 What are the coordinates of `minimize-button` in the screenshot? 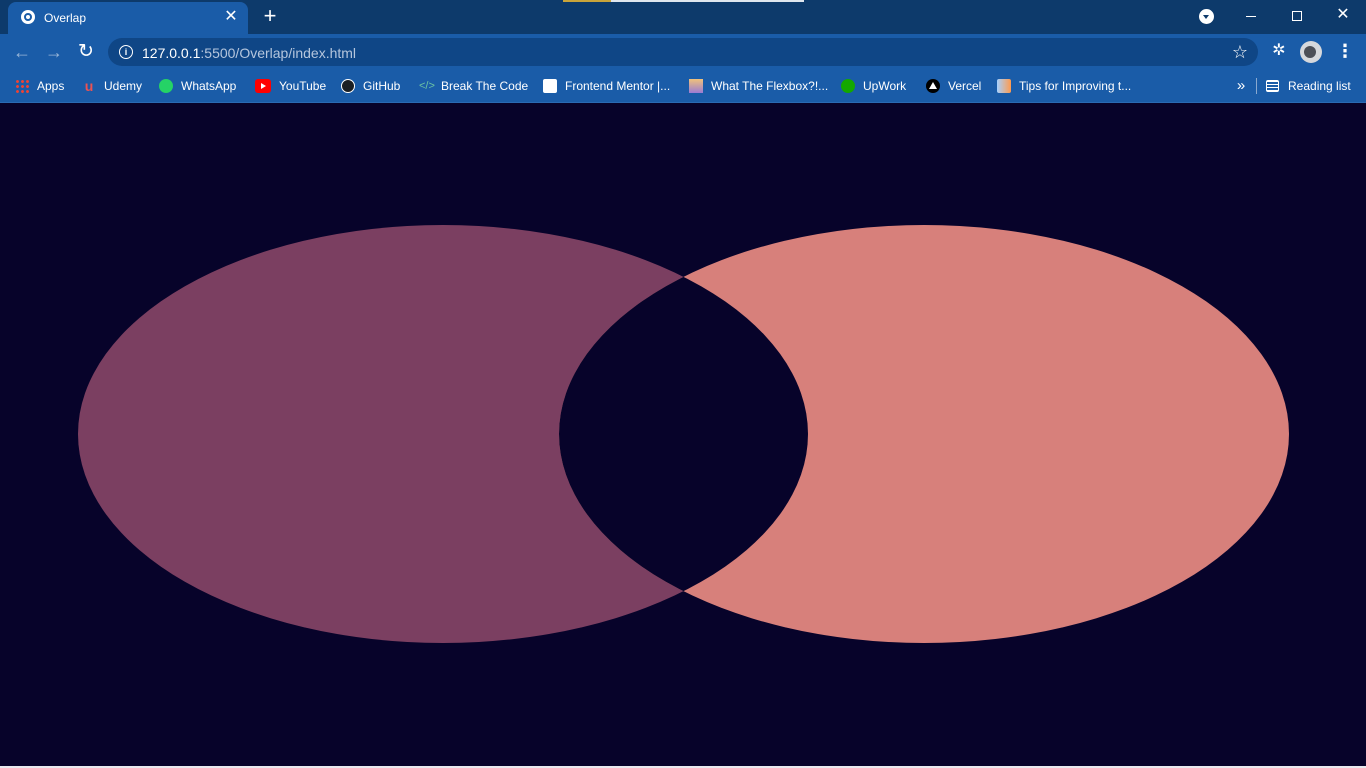 It's located at (1251, 16).